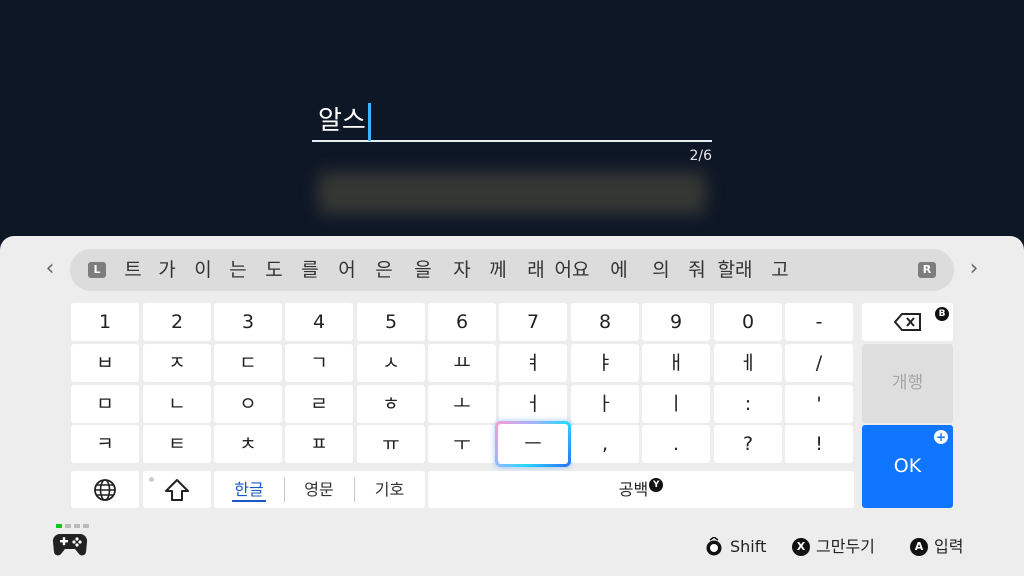  I want to click on a-button-icon: A, so click(919, 547).